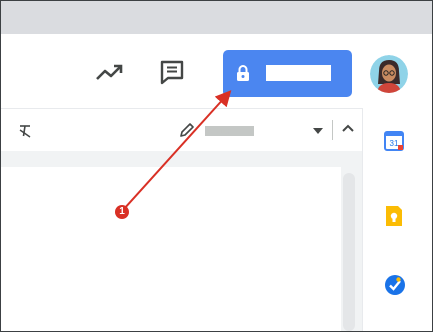  What do you see at coordinates (25, 131) in the screenshot?
I see `clear-formatting-icon` at bounding box center [25, 131].